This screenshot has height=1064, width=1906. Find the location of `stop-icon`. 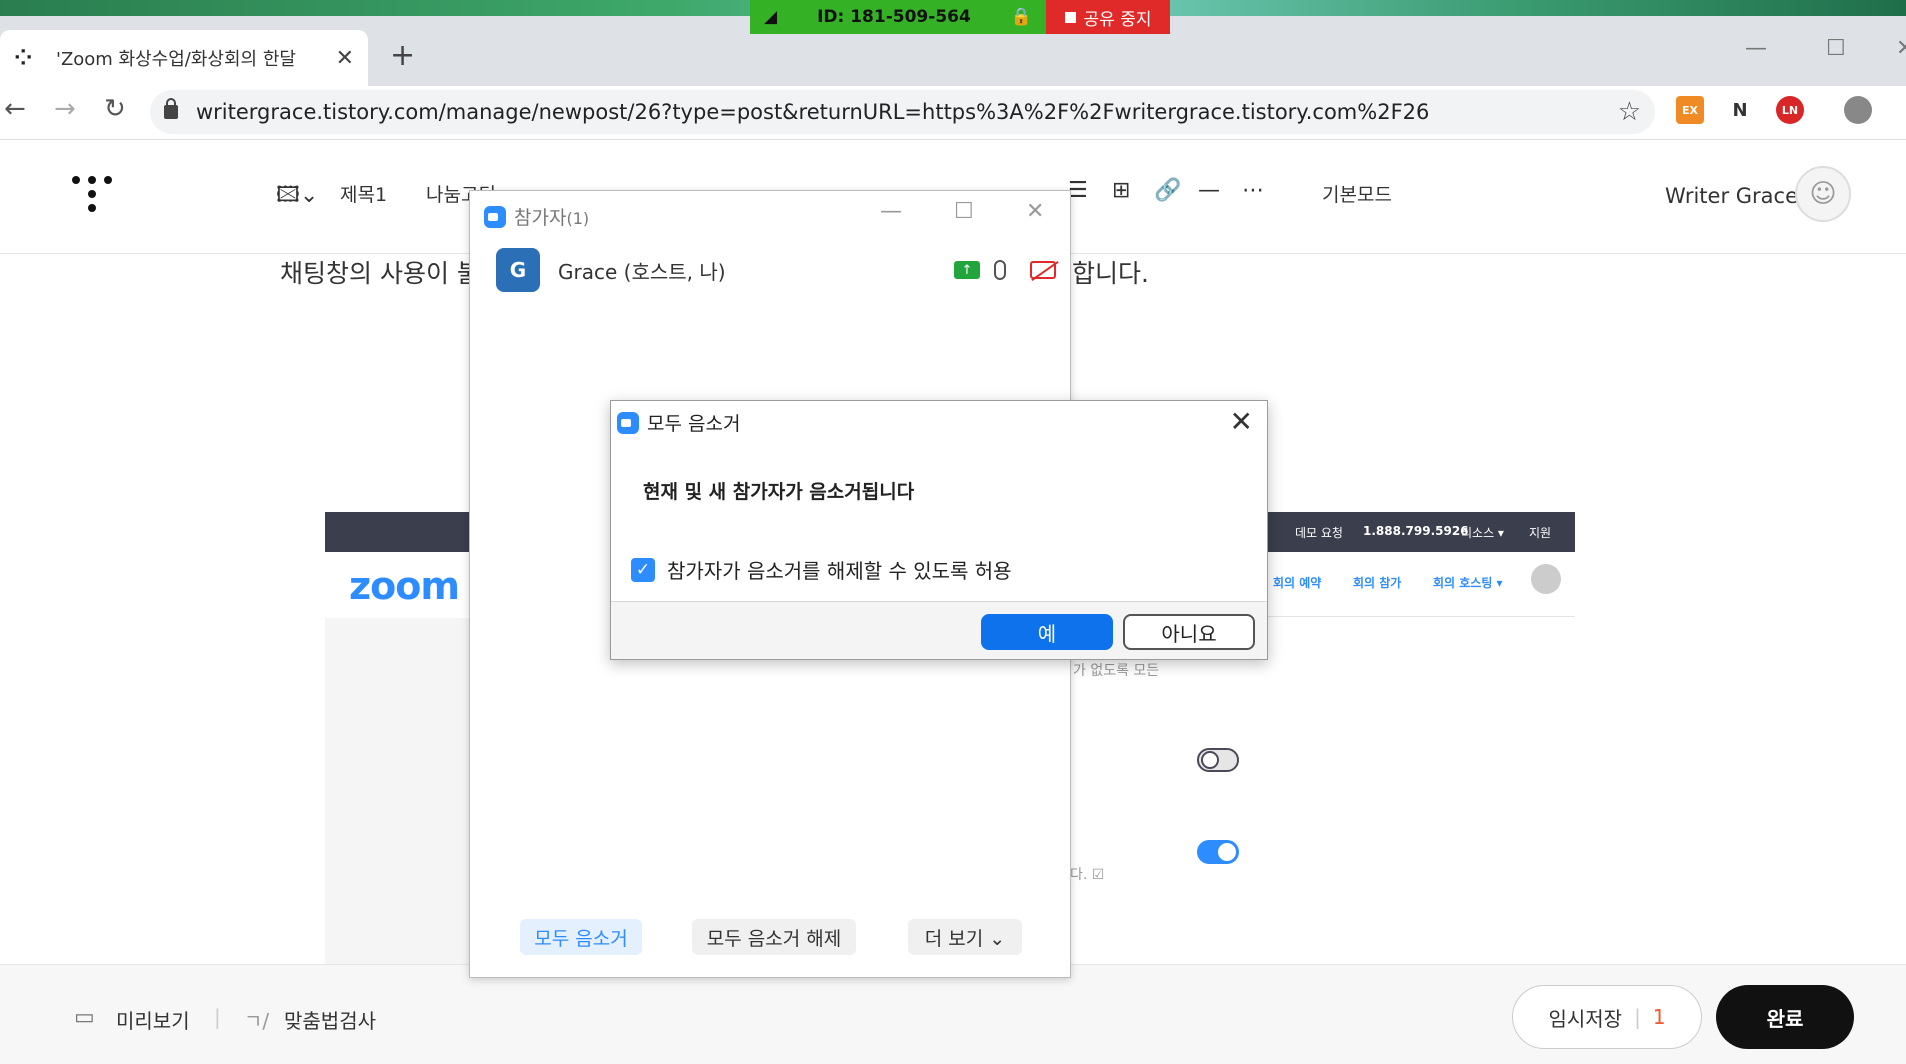

stop-icon is located at coordinates (1070, 17).